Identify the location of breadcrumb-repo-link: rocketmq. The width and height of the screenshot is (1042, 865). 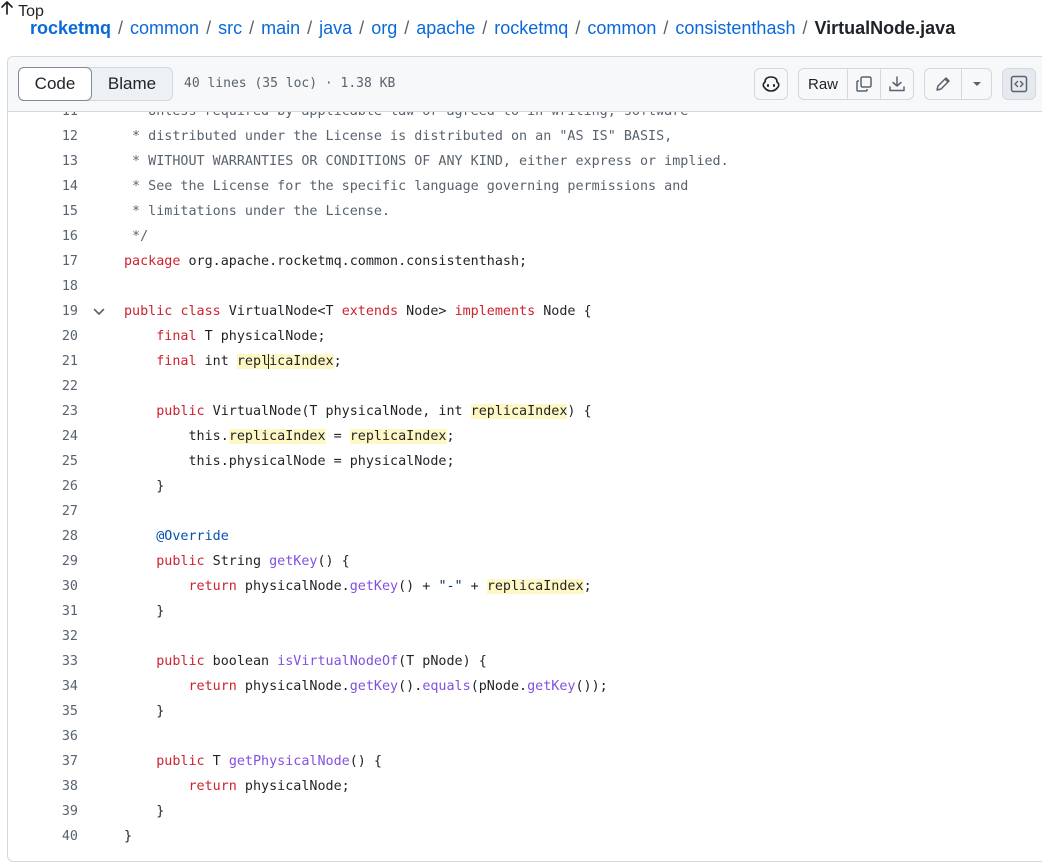
(70, 28).